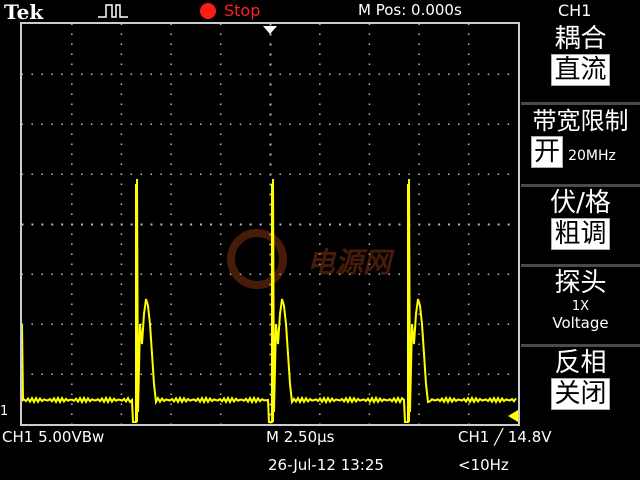 The width and height of the screenshot is (640, 480). What do you see at coordinates (410, 10) in the screenshot?
I see `horizontal-position: M Pos: 0.000s` at bounding box center [410, 10].